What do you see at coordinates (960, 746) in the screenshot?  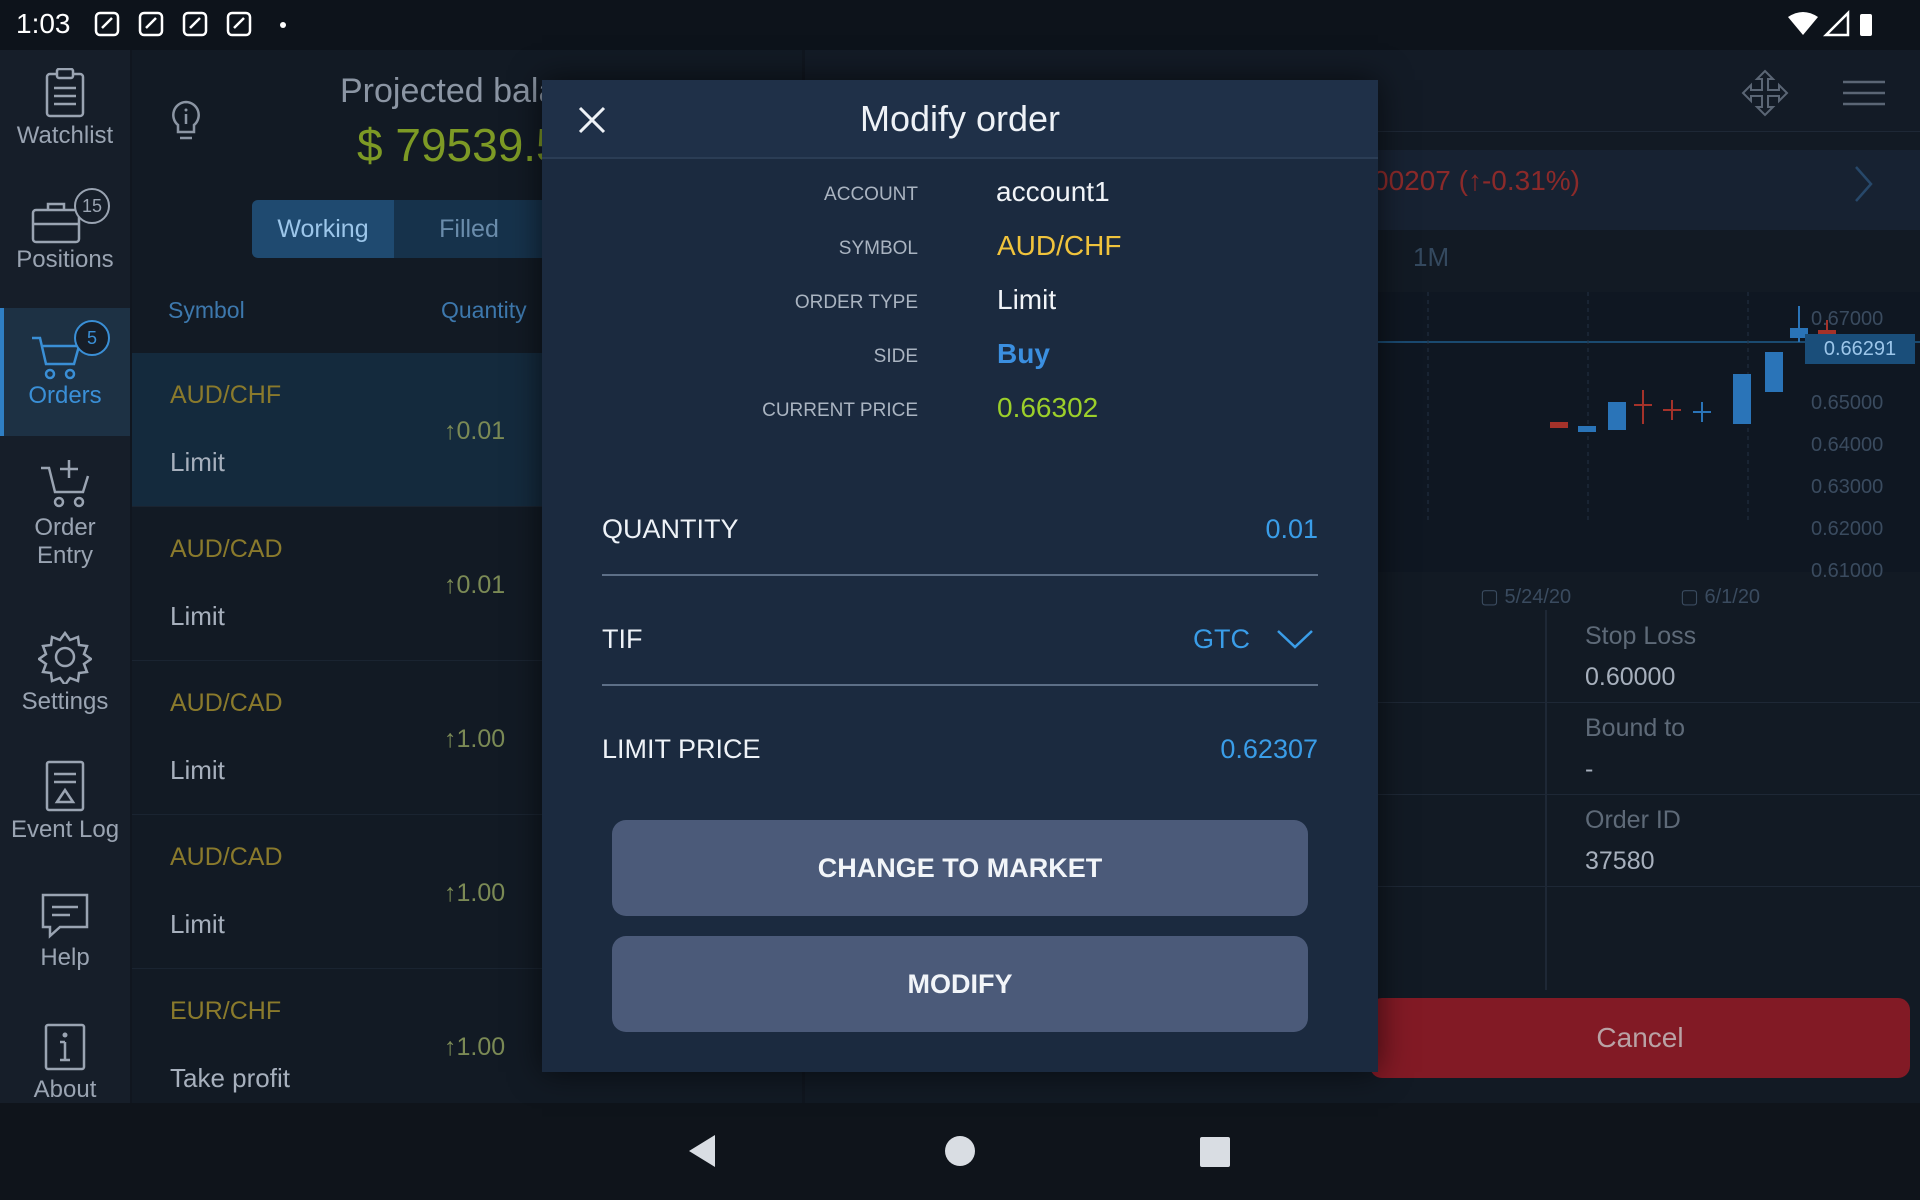 I see `limit-price-field: LIMIT PRICE 0.62307` at bounding box center [960, 746].